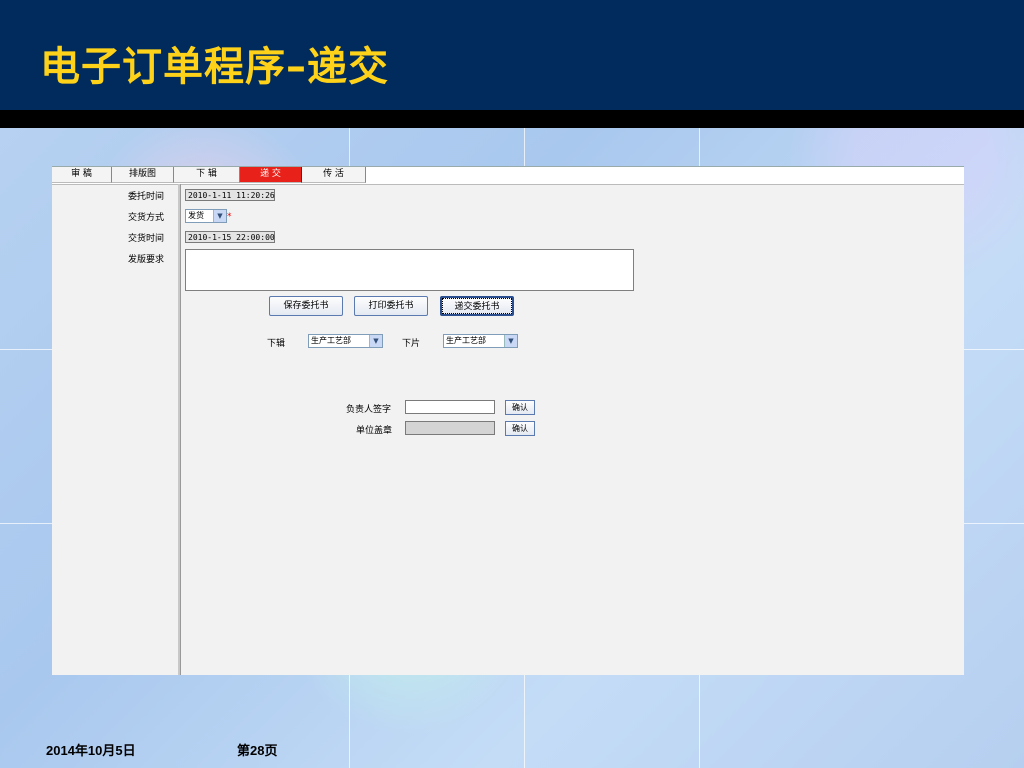 This screenshot has width=1024, height=768. Describe the element at coordinates (334, 175) in the screenshot. I see `tab-transfer: 传 活` at that location.